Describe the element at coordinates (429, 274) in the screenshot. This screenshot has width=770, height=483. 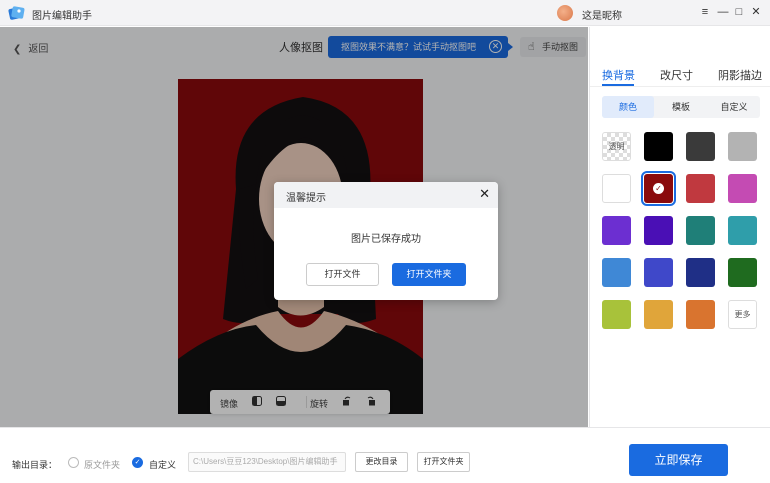
I see `dialog-open-folder-button: 打开文件夹` at that location.